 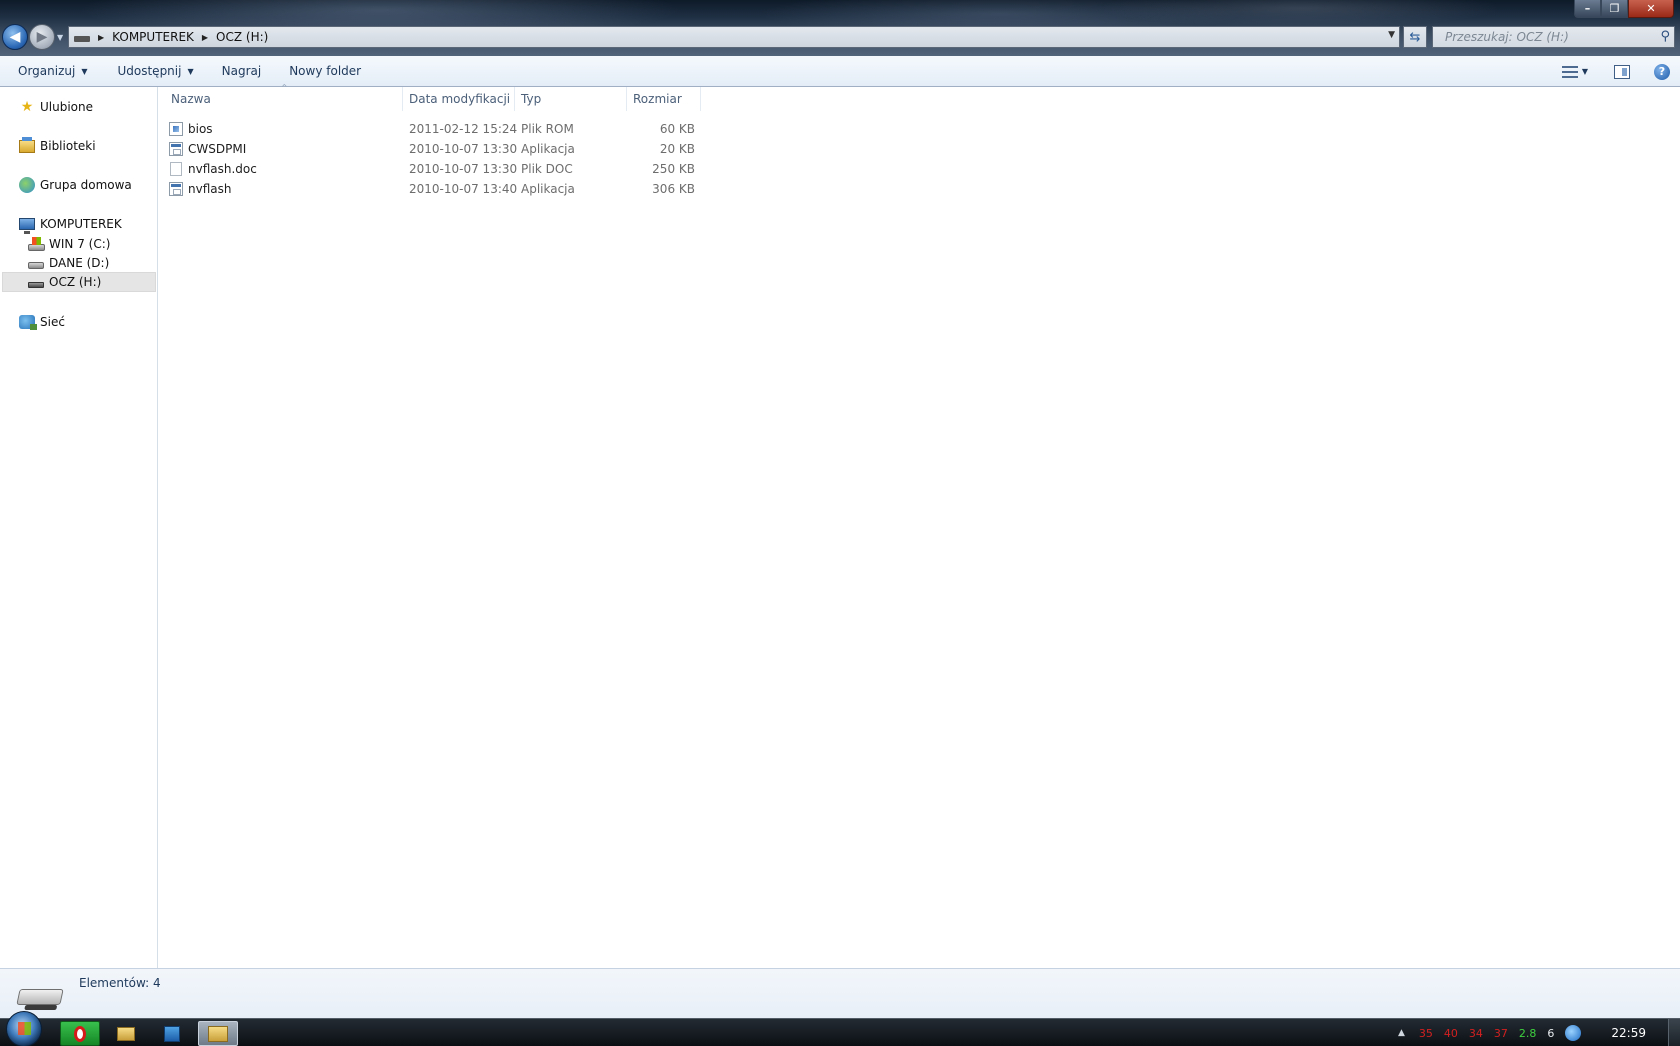 I want to click on file-row: CWSDPMI 2010-10-07 13:30 Aplikacja 20 KB, so click(x=439, y=149).